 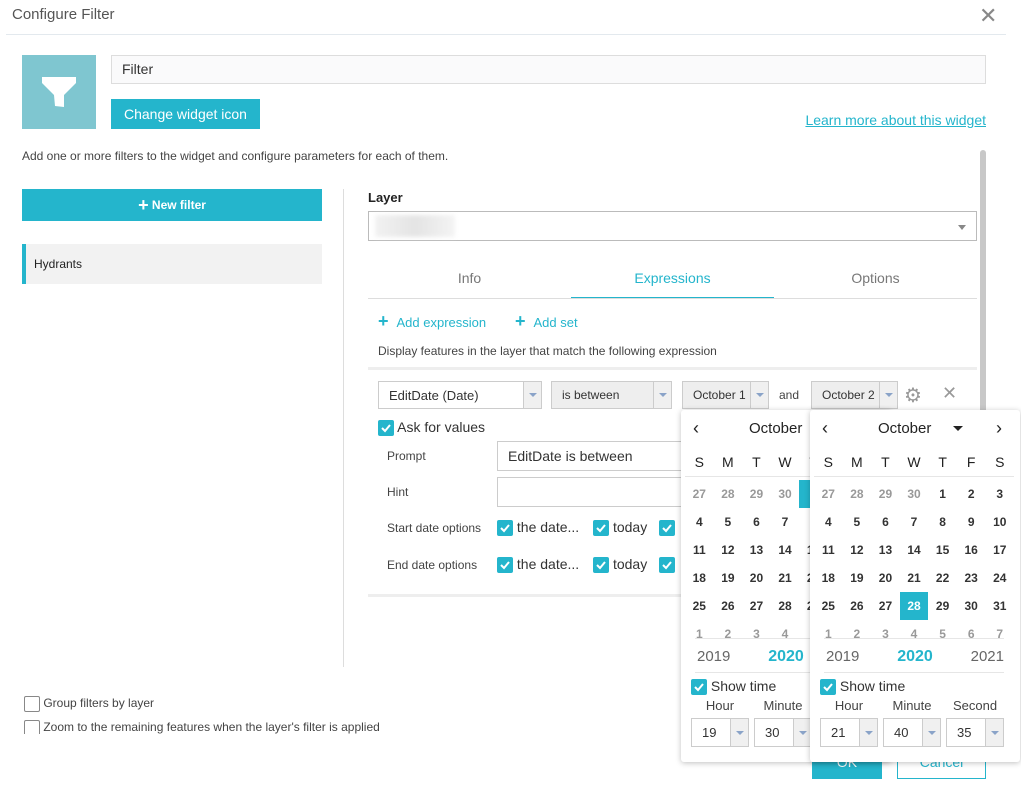 I want to click on learn-more-link: Learn more about this widget, so click(x=895, y=120).